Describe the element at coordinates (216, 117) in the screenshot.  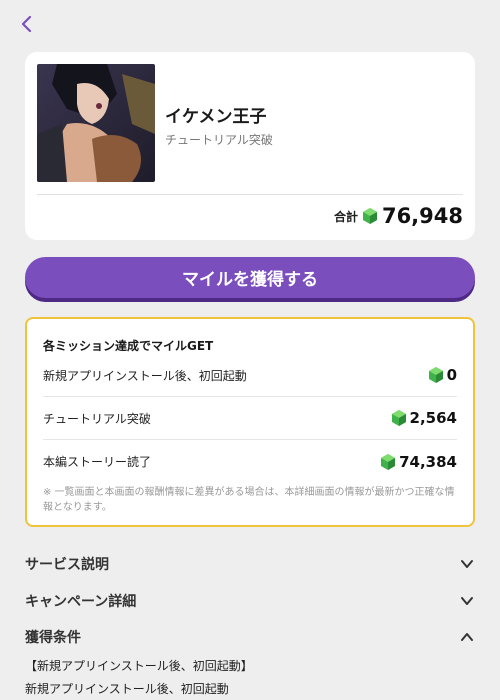
I see `game-title: イケメン王子` at that location.